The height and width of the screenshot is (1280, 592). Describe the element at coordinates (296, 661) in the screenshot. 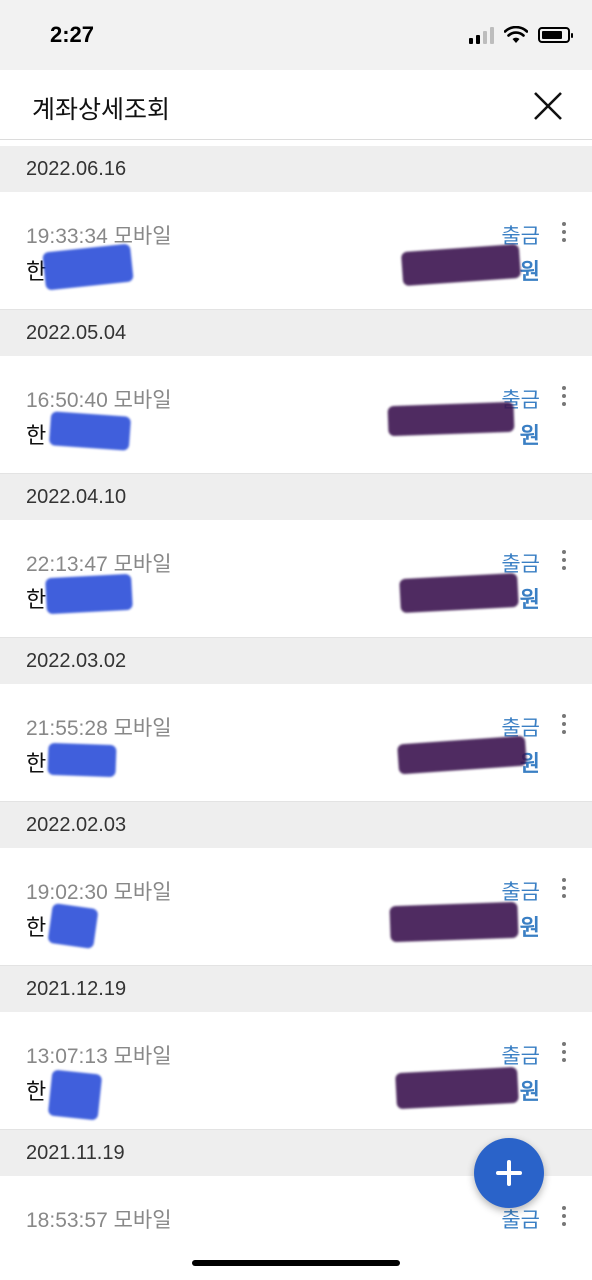

I see `date-header: 2022.03.02` at that location.